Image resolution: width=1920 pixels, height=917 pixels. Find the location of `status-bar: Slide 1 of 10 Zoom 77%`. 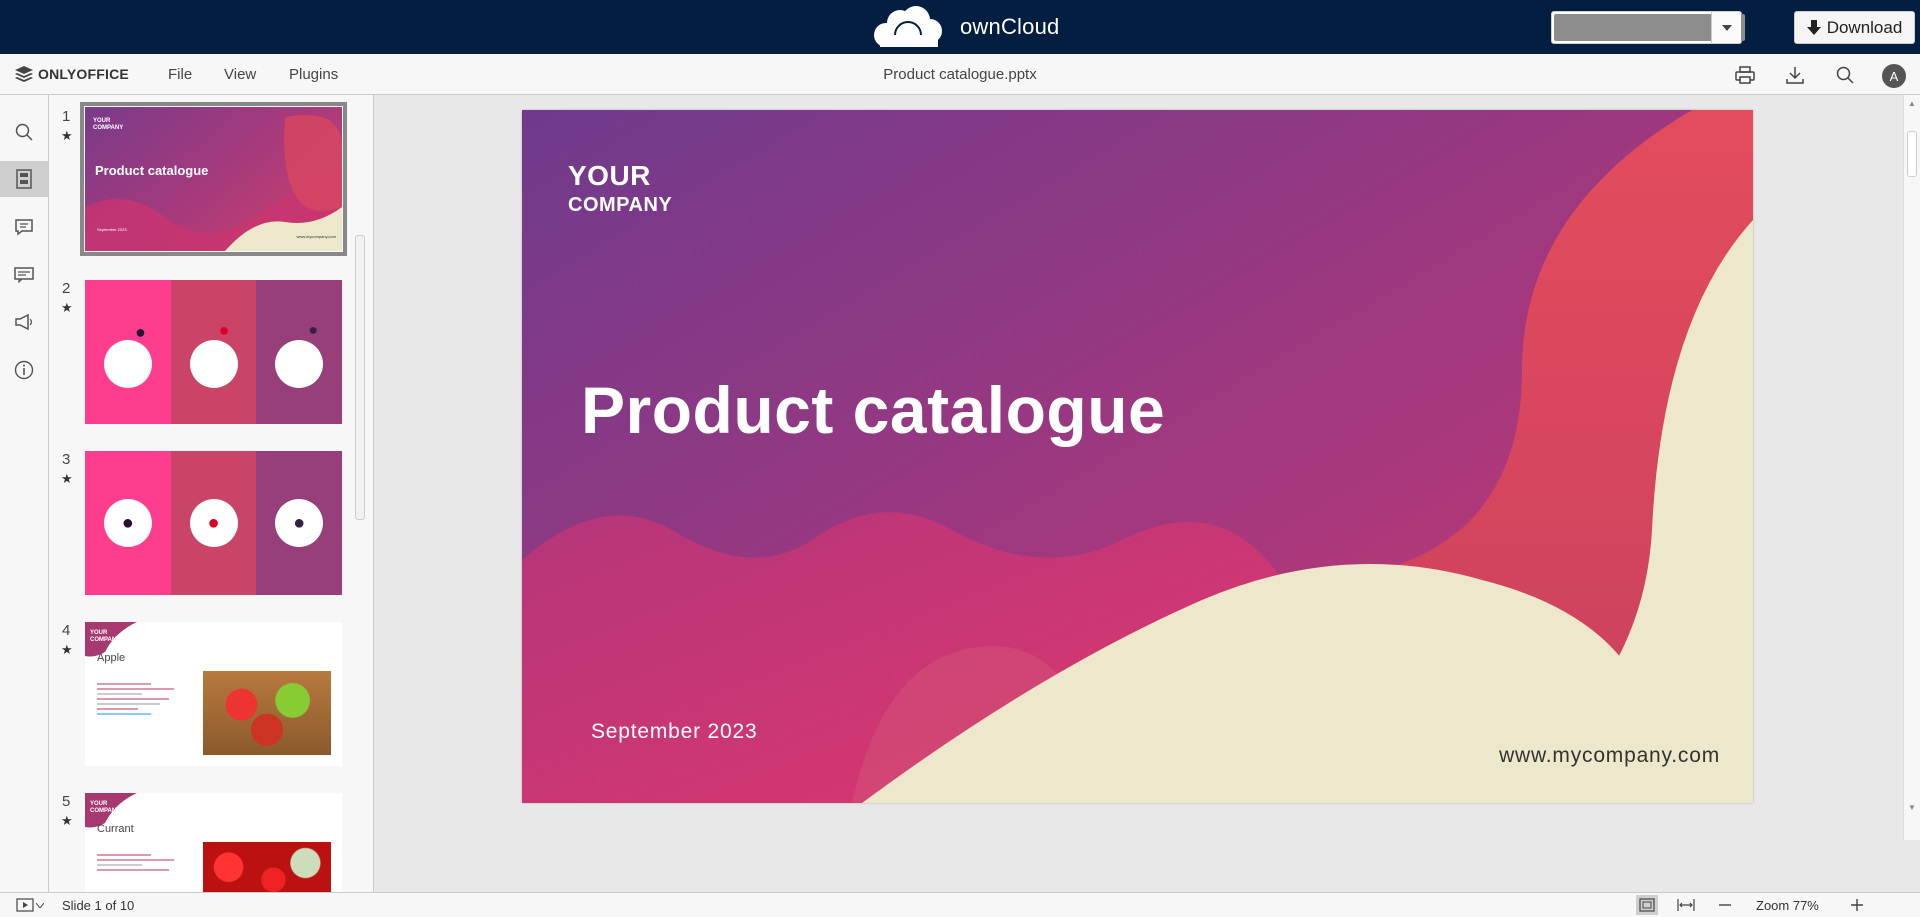

status-bar: Slide 1 of 10 Zoom 77% is located at coordinates (960, 904).